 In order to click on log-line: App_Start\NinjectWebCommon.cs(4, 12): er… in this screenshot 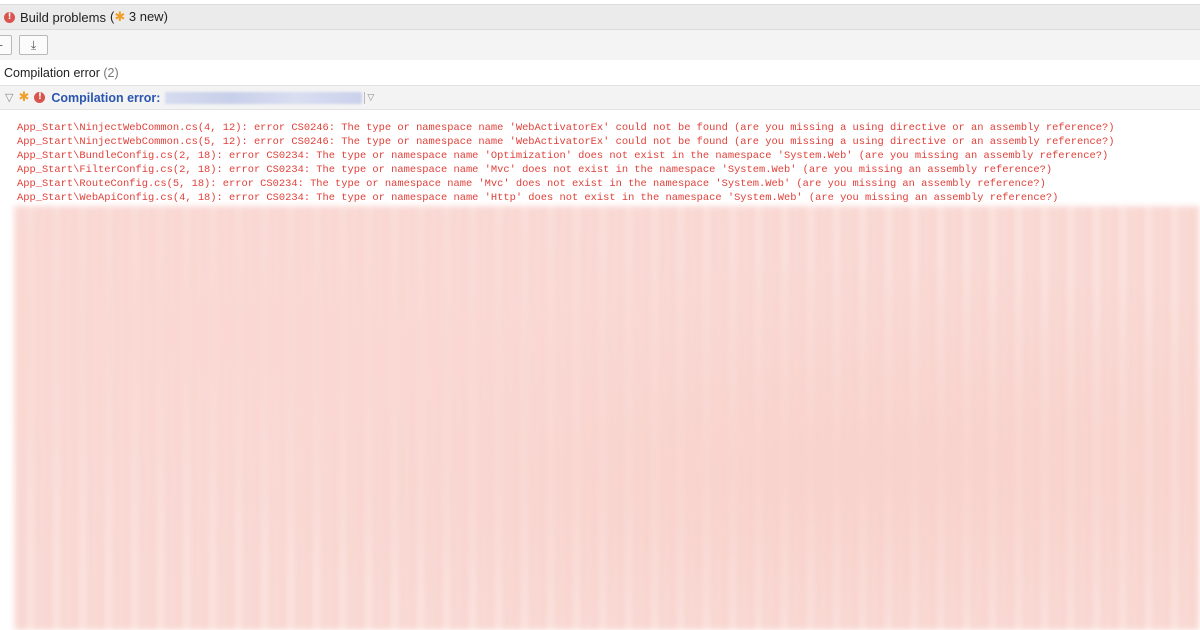, I will do `click(566, 128)`.